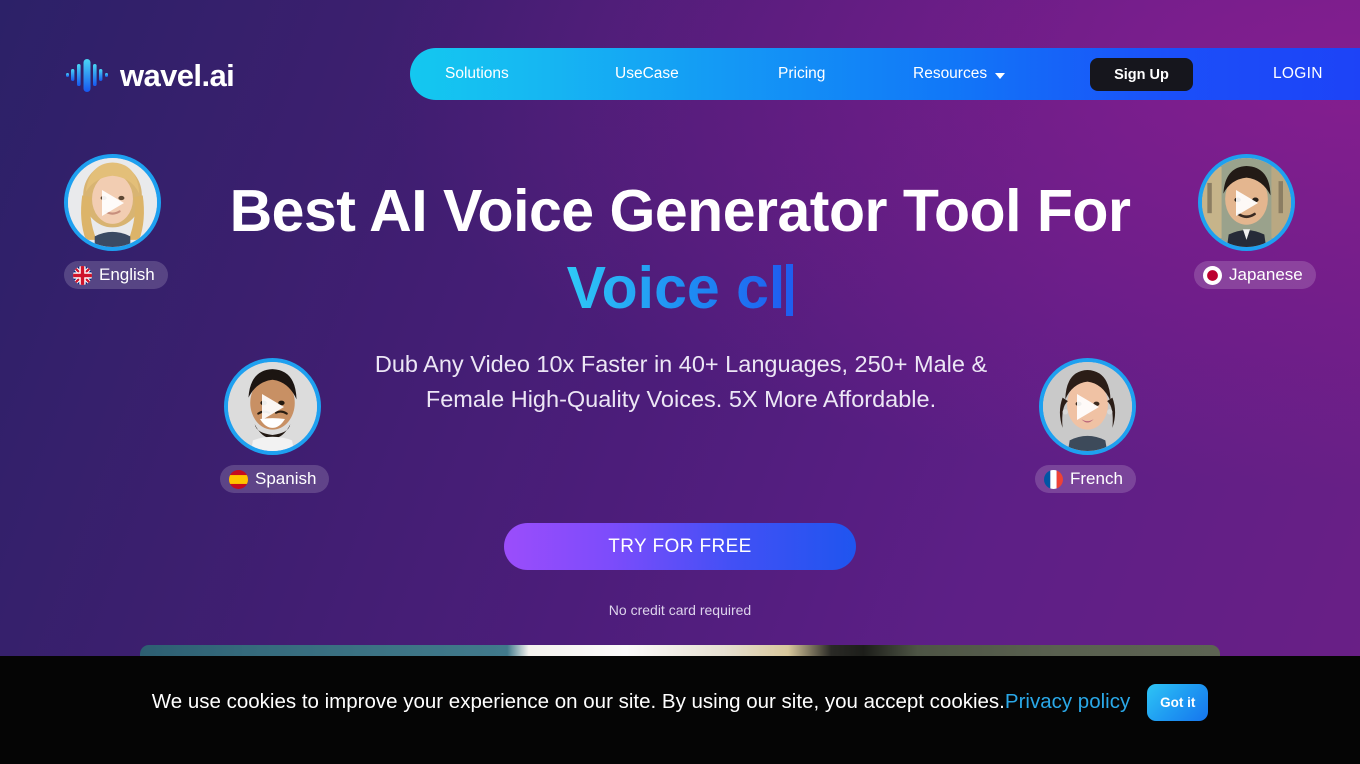  Describe the element at coordinates (647, 74) in the screenshot. I see `nav-item-usecase: UseCase` at that location.